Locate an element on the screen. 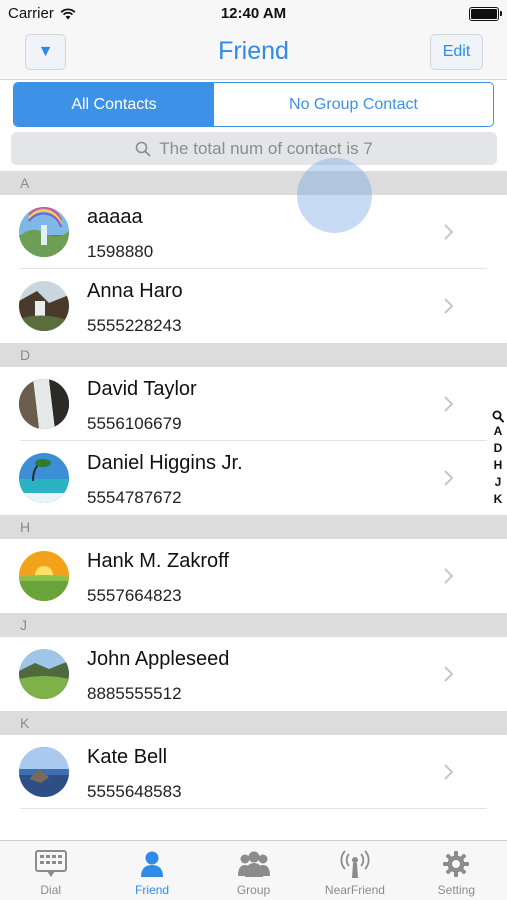  contact-row: Daniel Higgins Jr. 5554787672 is located at coordinates (253, 478).